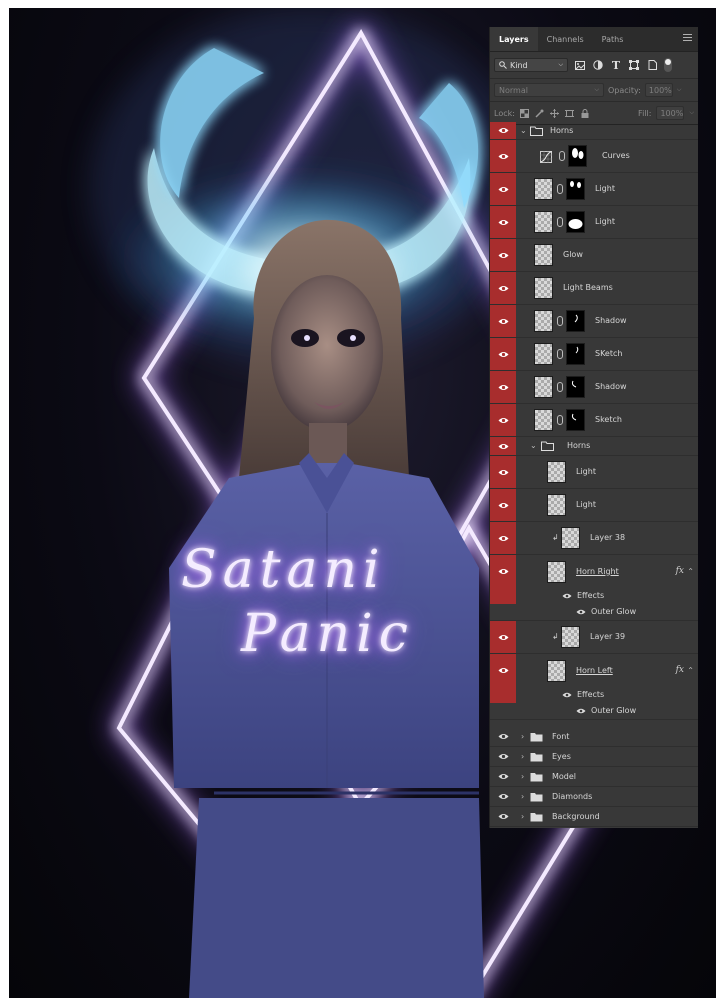 This screenshot has width=725, height=1006. What do you see at coordinates (565, 39) in the screenshot?
I see `tab-channels: Channels` at bounding box center [565, 39].